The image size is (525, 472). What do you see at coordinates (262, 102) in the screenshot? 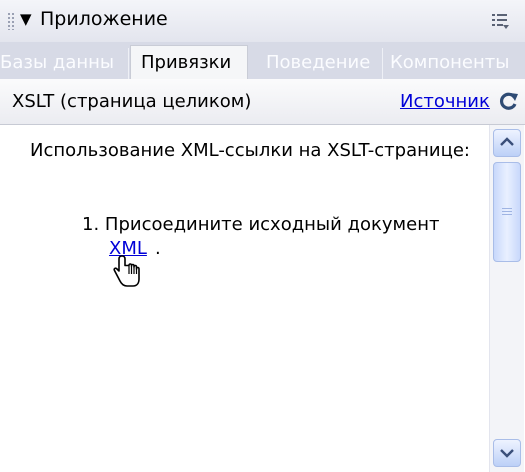
I see `document-type-bar: XSLT (страница целиком) Источник` at bounding box center [262, 102].